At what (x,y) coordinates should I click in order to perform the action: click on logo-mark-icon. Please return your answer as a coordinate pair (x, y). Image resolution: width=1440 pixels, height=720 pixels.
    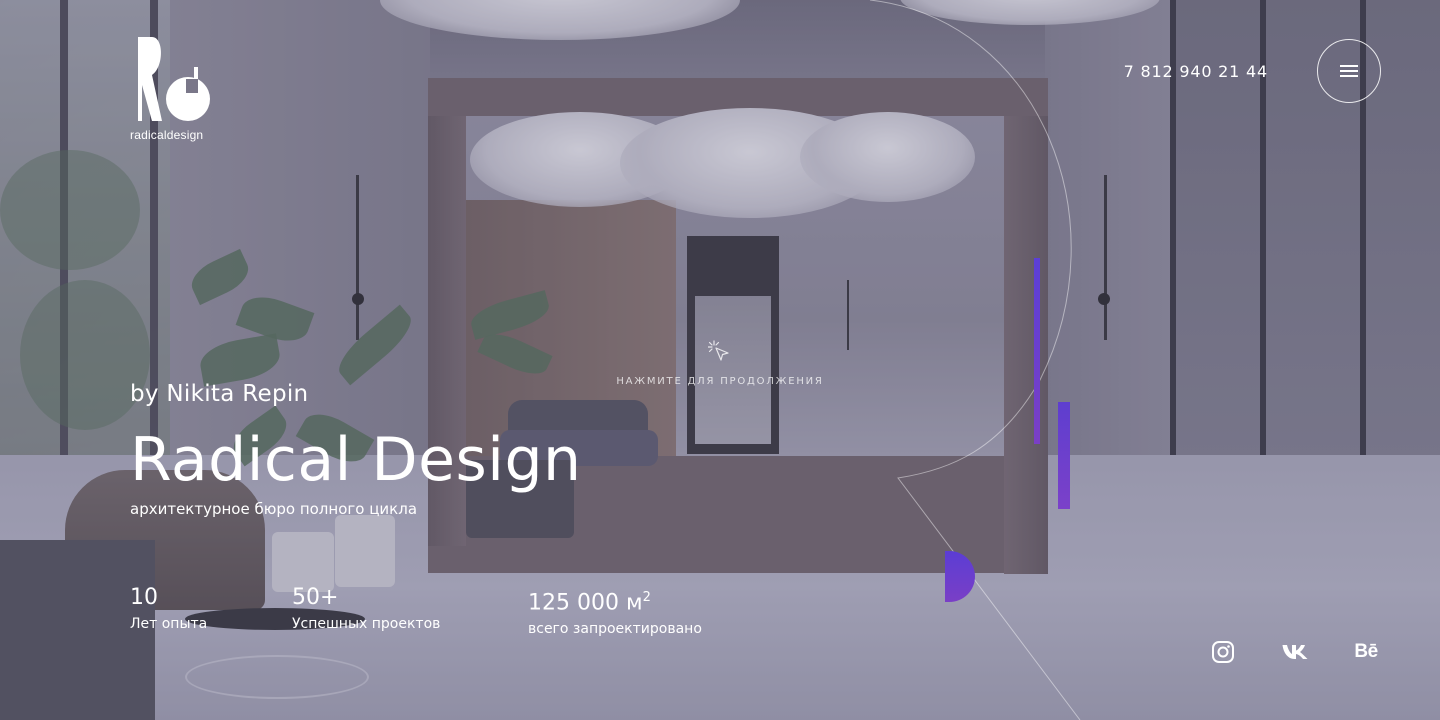
    Looking at the image, I should click on (174, 79).